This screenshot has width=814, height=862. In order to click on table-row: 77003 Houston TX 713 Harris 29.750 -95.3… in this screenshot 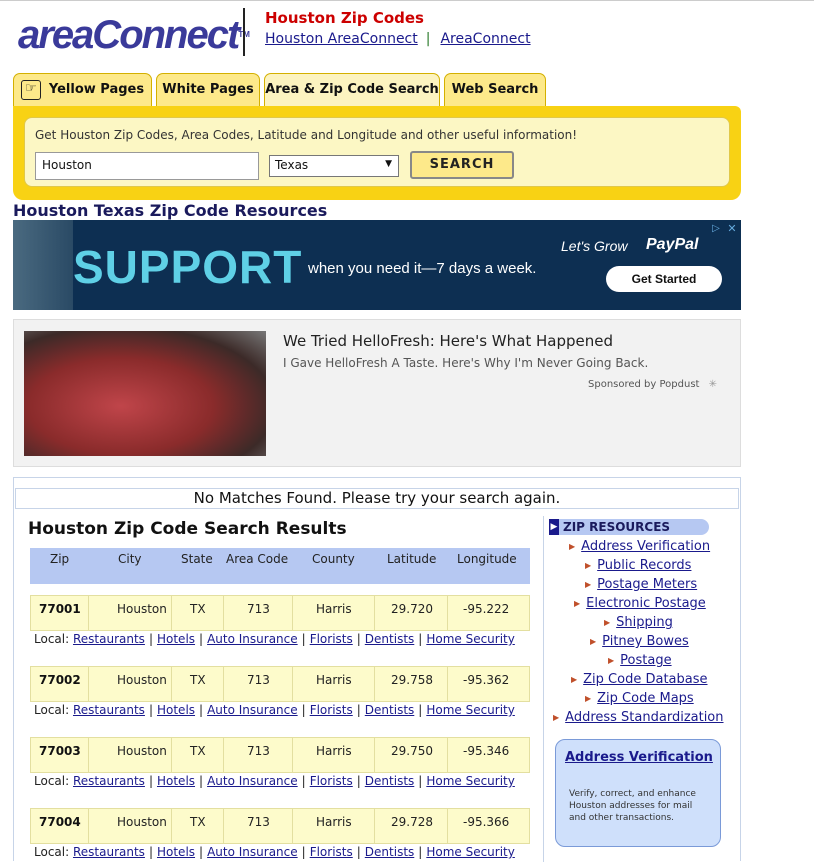, I will do `click(280, 755)`.